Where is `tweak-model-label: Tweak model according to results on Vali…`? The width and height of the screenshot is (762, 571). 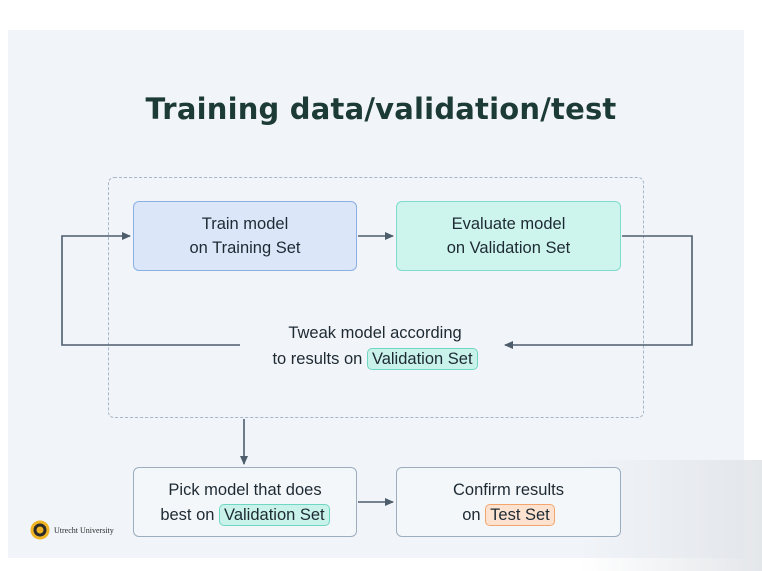
tweak-model-label: Tweak model according to results on Vali… is located at coordinates (375, 346).